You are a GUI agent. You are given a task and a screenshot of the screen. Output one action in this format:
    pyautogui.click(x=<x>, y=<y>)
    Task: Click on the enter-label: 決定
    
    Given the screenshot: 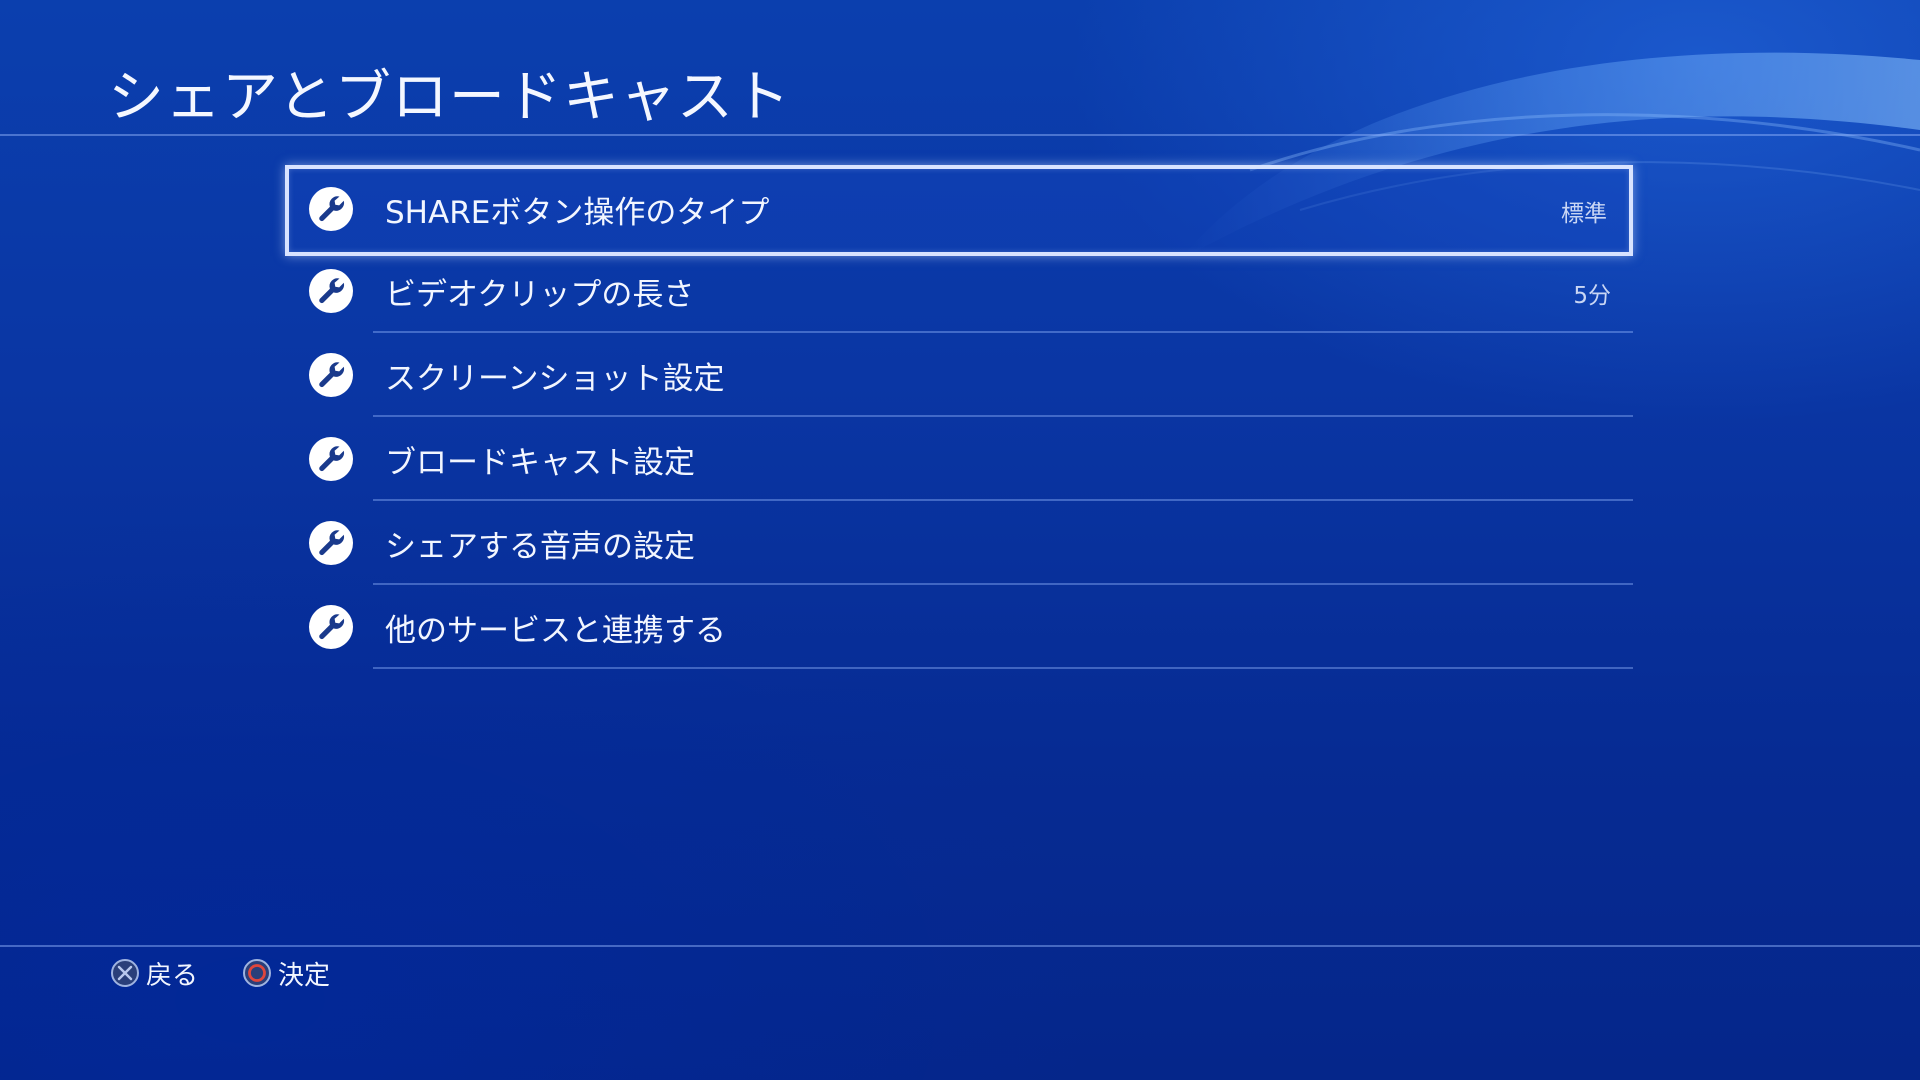 What is the action you would take?
    pyautogui.click(x=304, y=975)
    